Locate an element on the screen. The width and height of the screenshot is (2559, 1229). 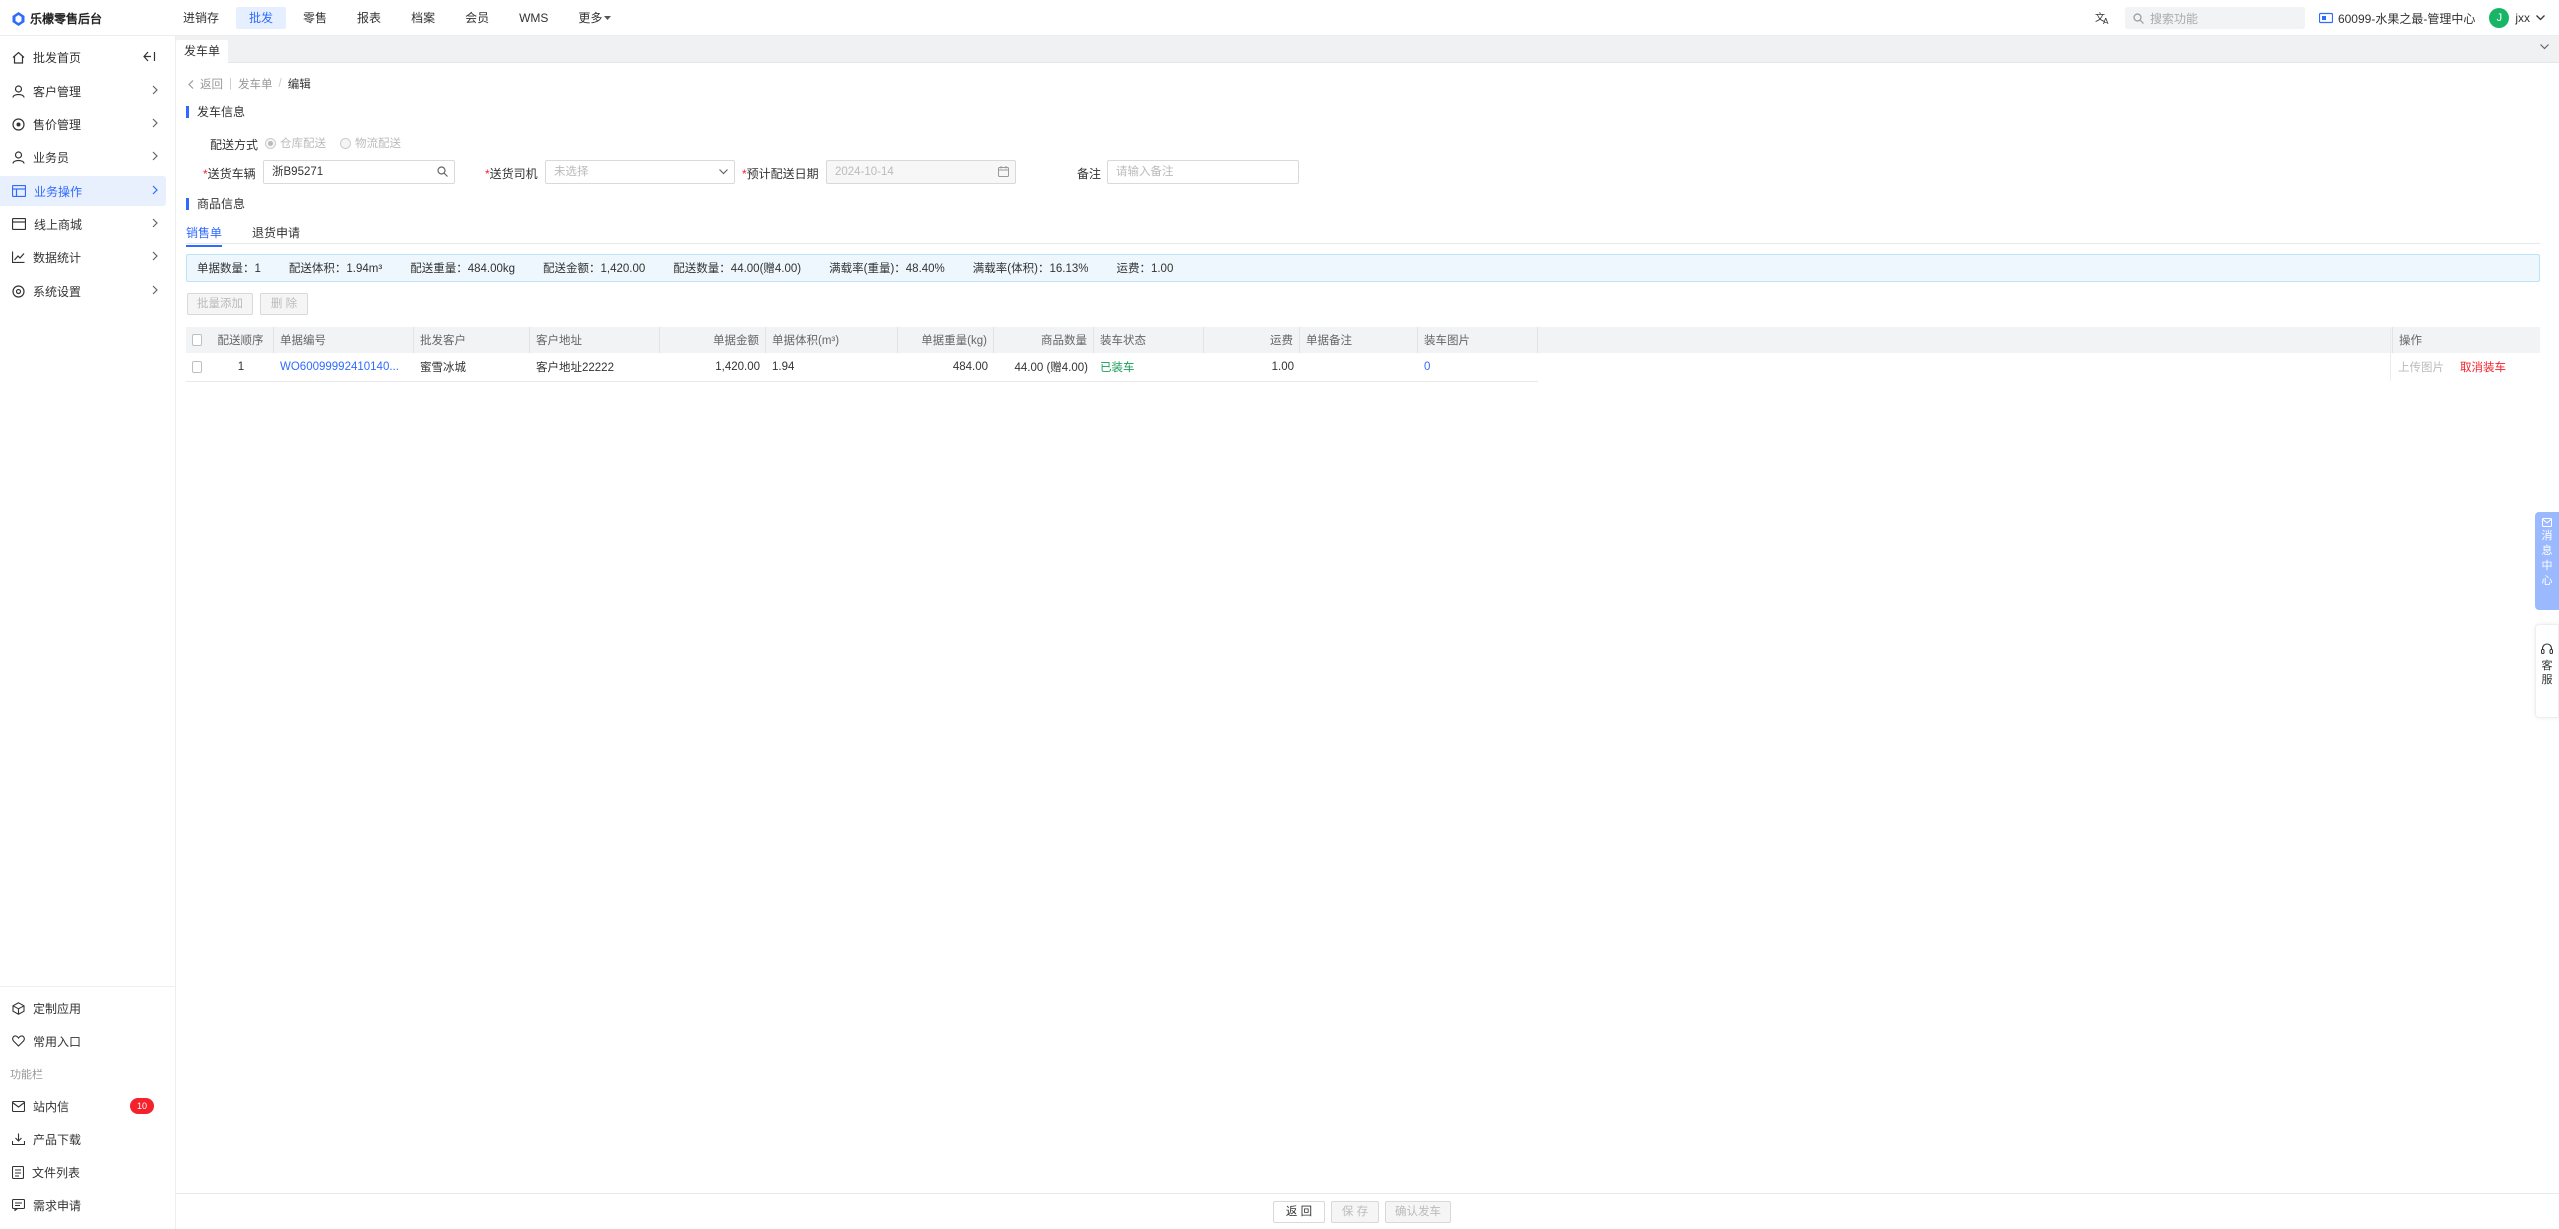
driver-select: 未选择 is located at coordinates (640, 172).